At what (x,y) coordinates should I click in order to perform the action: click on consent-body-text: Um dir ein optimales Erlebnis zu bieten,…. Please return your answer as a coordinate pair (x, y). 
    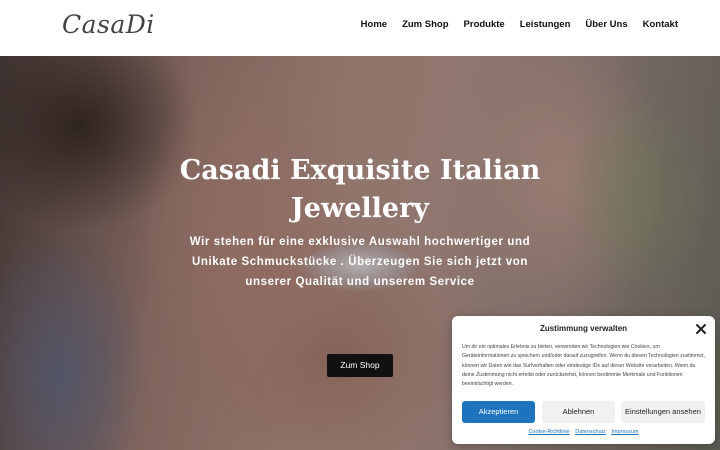
    Looking at the image, I should click on (583, 366).